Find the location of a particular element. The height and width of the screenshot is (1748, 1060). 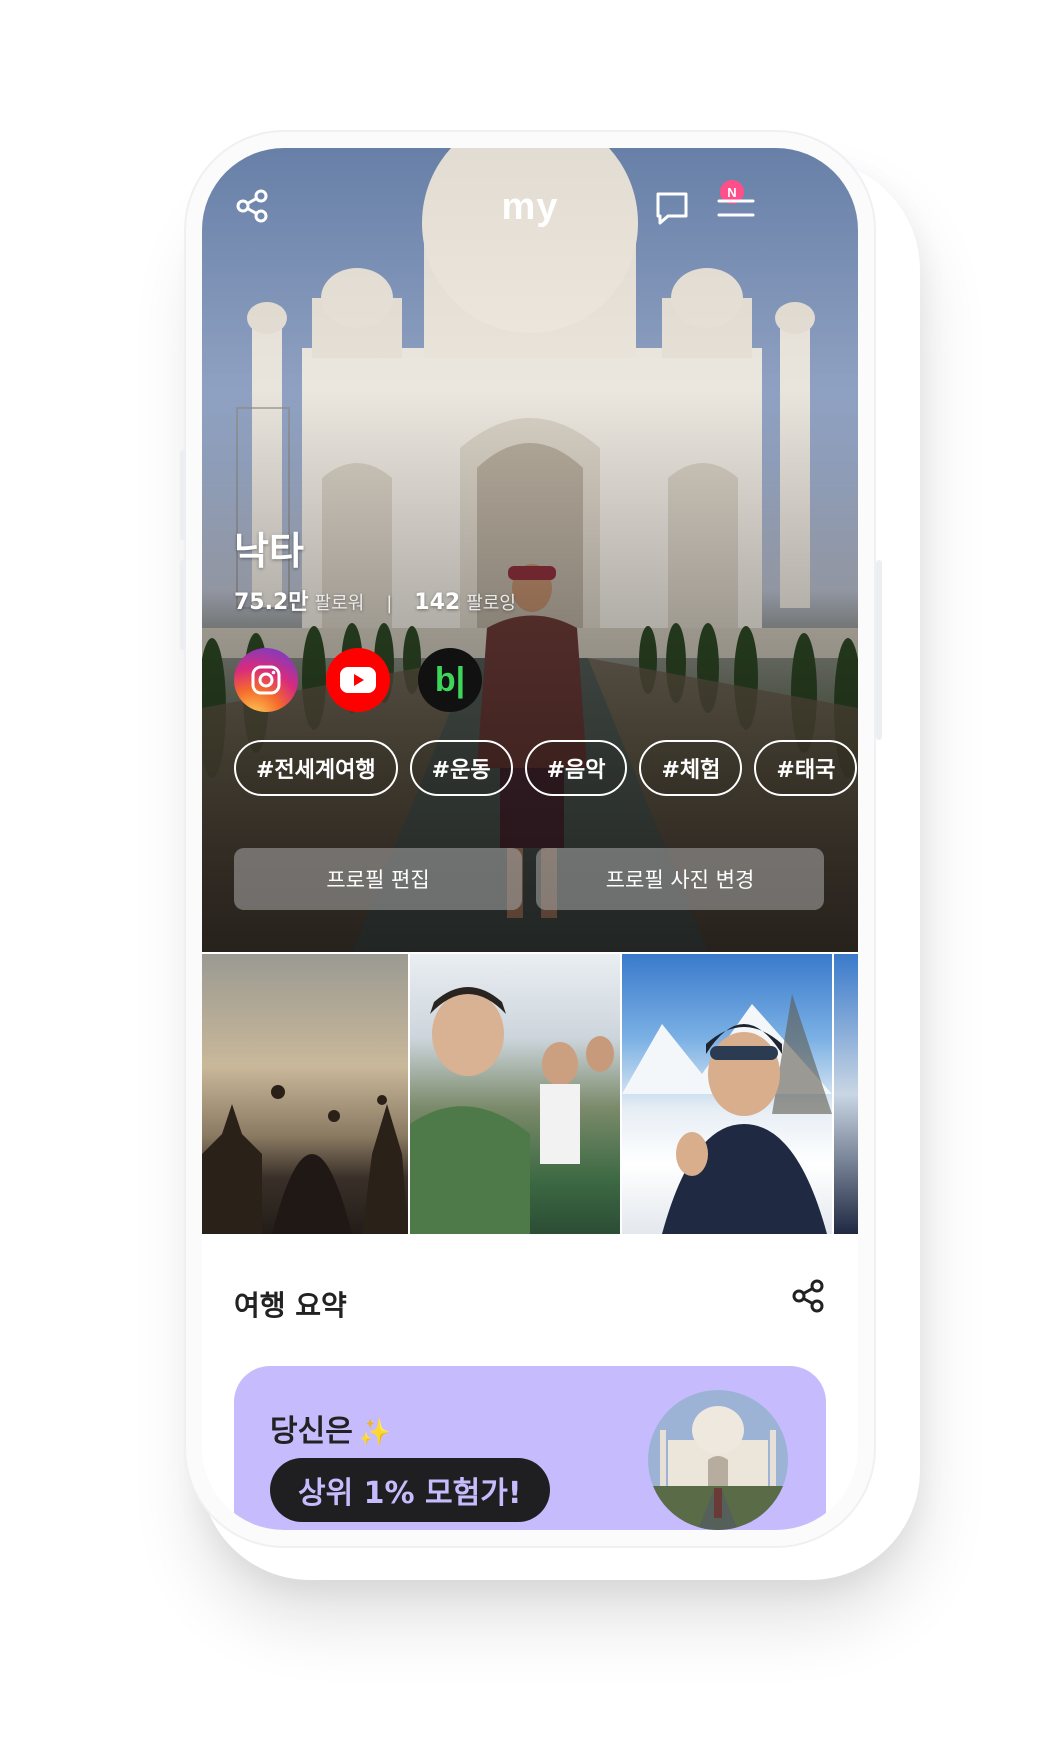

blog-icon: b| is located at coordinates (450, 679).